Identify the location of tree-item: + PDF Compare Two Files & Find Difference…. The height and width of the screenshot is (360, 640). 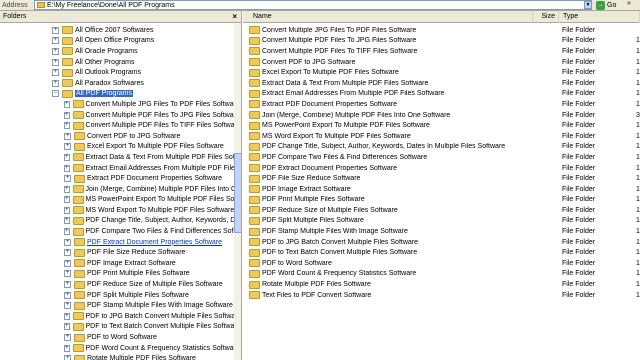
(120, 231).